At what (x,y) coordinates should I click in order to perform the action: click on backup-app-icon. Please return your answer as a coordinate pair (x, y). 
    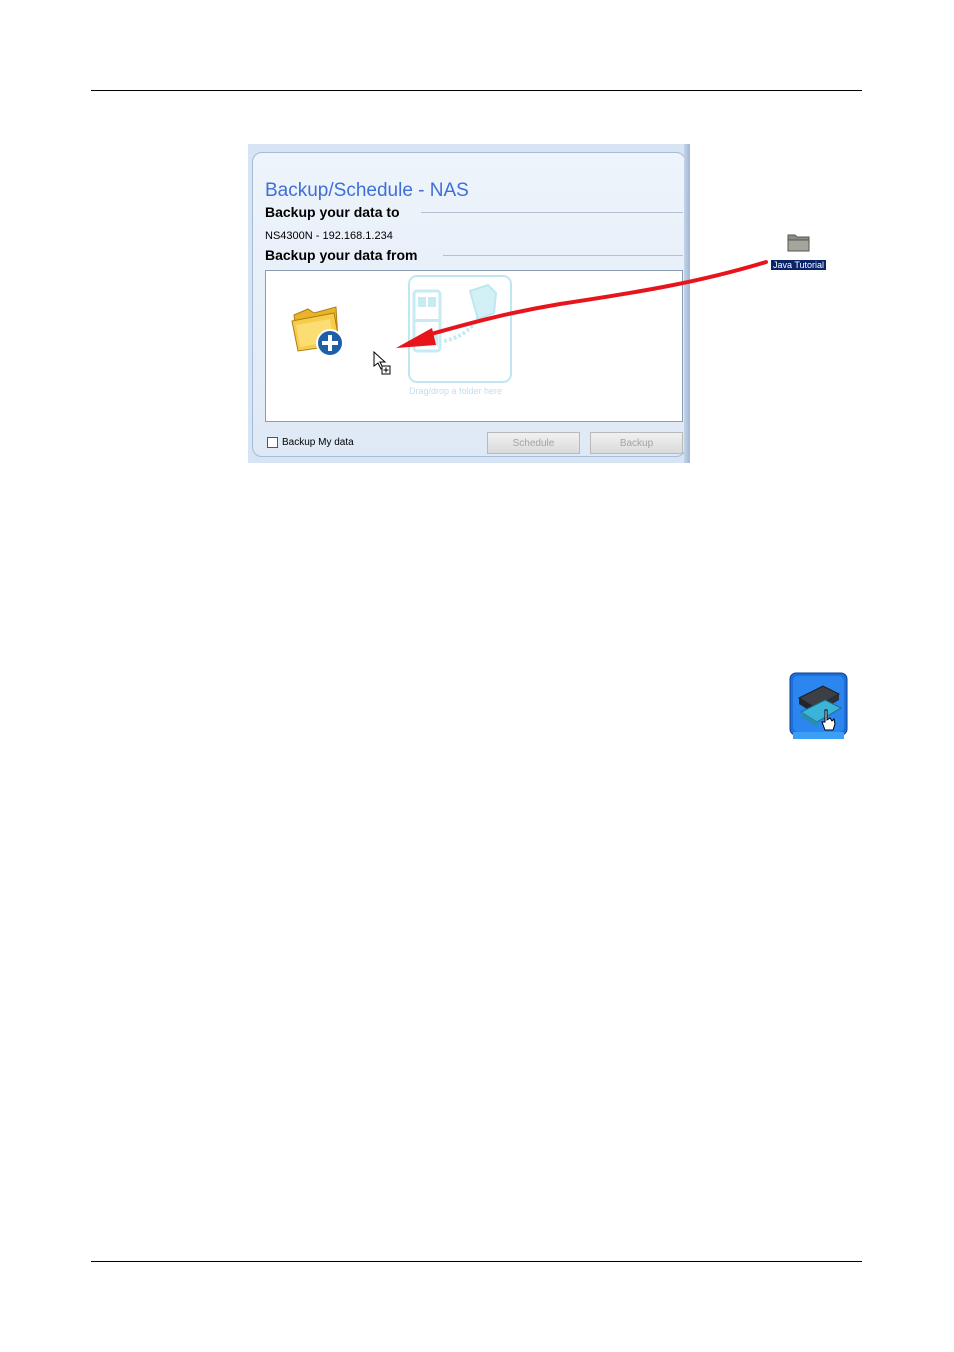
    Looking at the image, I should click on (818, 705).